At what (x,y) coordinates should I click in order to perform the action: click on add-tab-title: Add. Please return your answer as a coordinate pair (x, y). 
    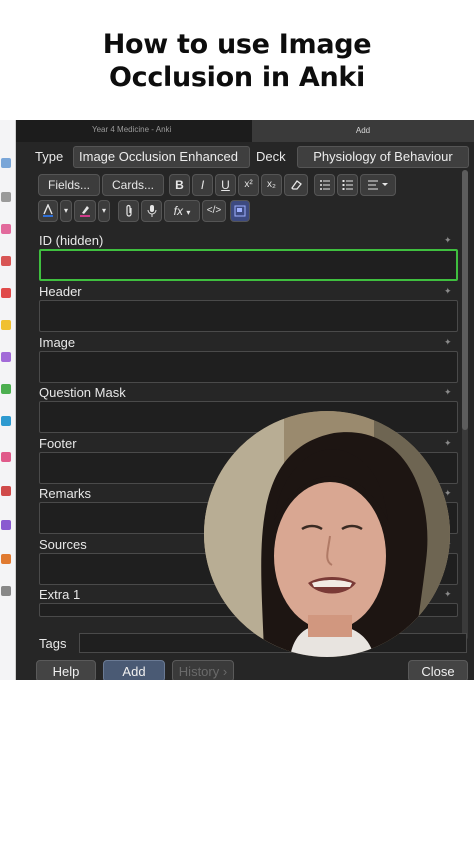
    Looking at the image, I should click on (363, 131).